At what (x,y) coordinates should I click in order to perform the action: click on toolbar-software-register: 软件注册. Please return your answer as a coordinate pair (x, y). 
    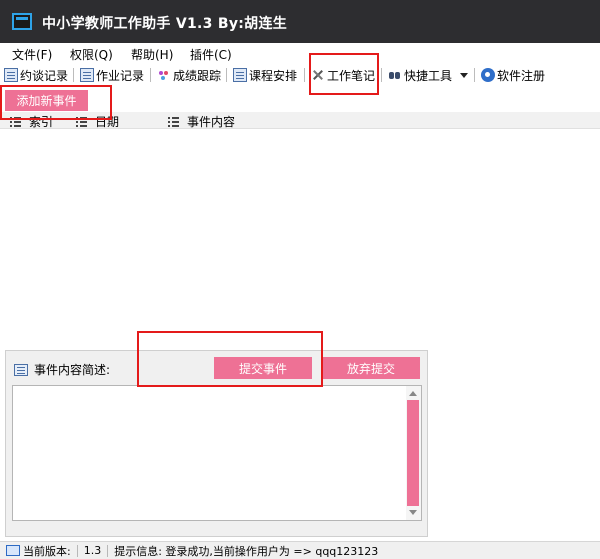
    Looking at the image, I should click on (513, 75).